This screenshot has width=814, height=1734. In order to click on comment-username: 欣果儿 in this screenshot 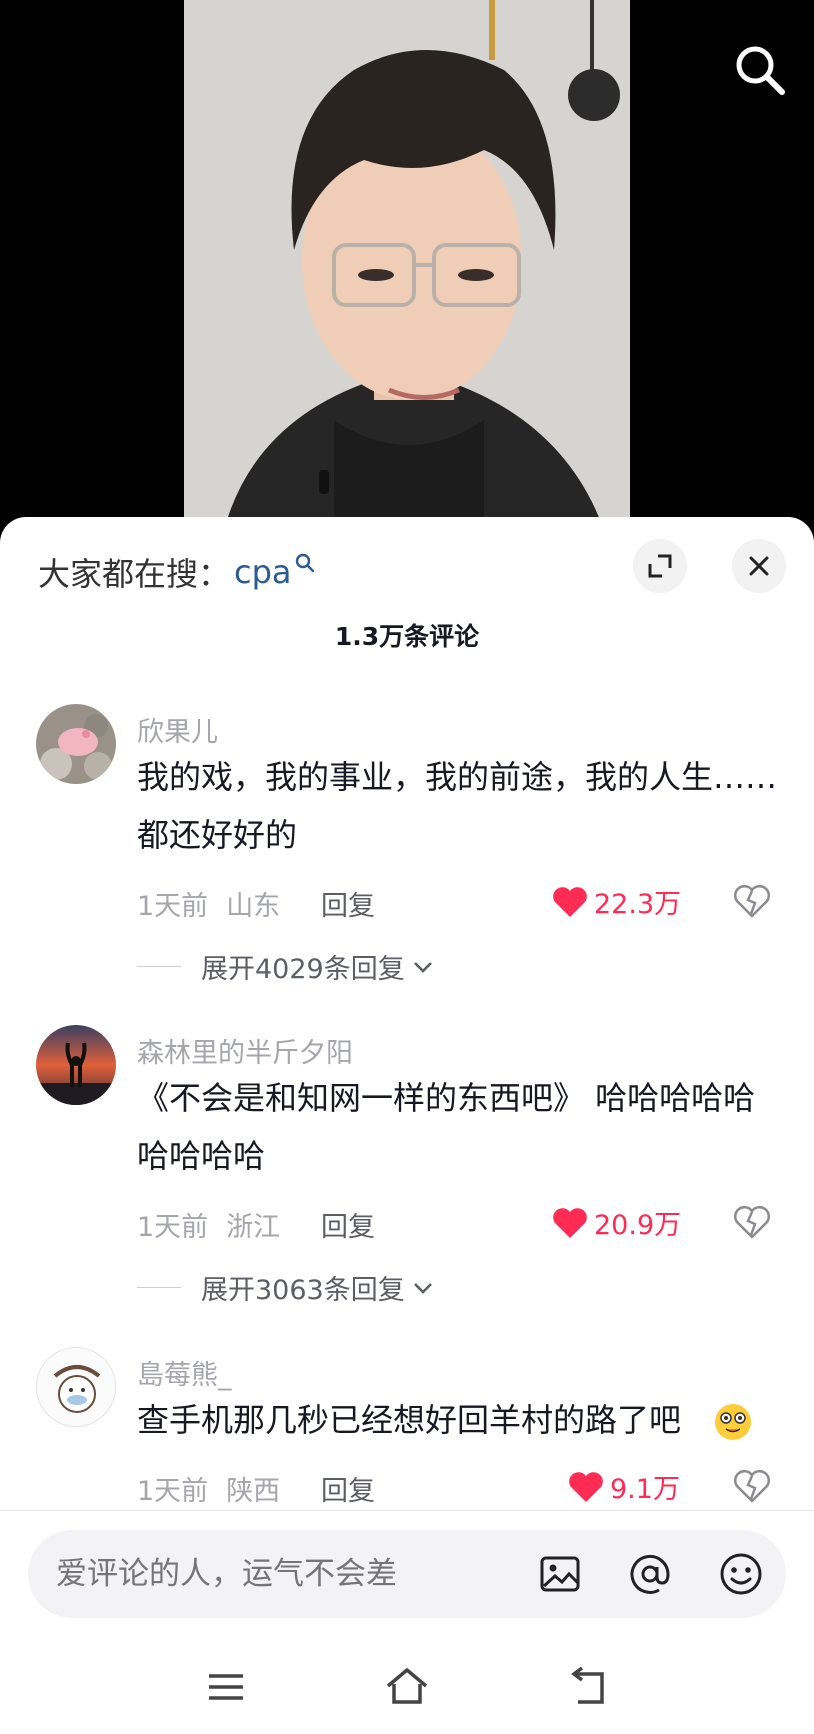, I will do `click(177, 729)`.